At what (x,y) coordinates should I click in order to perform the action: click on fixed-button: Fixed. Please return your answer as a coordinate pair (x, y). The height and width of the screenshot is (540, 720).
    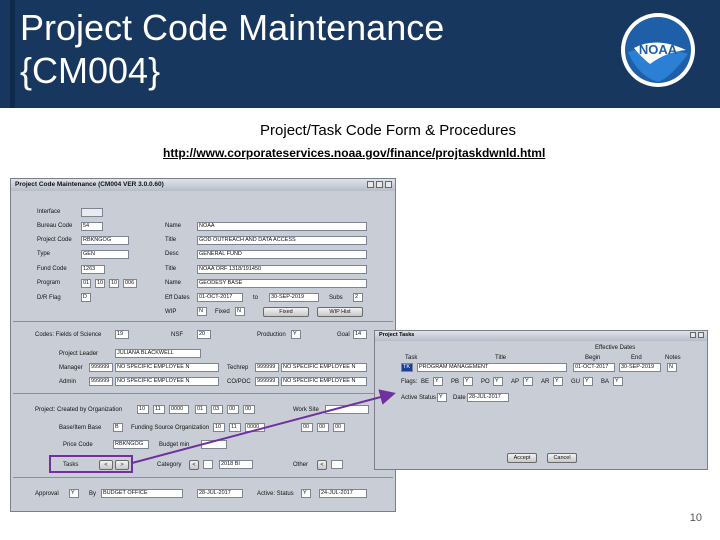
    Looking at the image, I should click on (286, 312).